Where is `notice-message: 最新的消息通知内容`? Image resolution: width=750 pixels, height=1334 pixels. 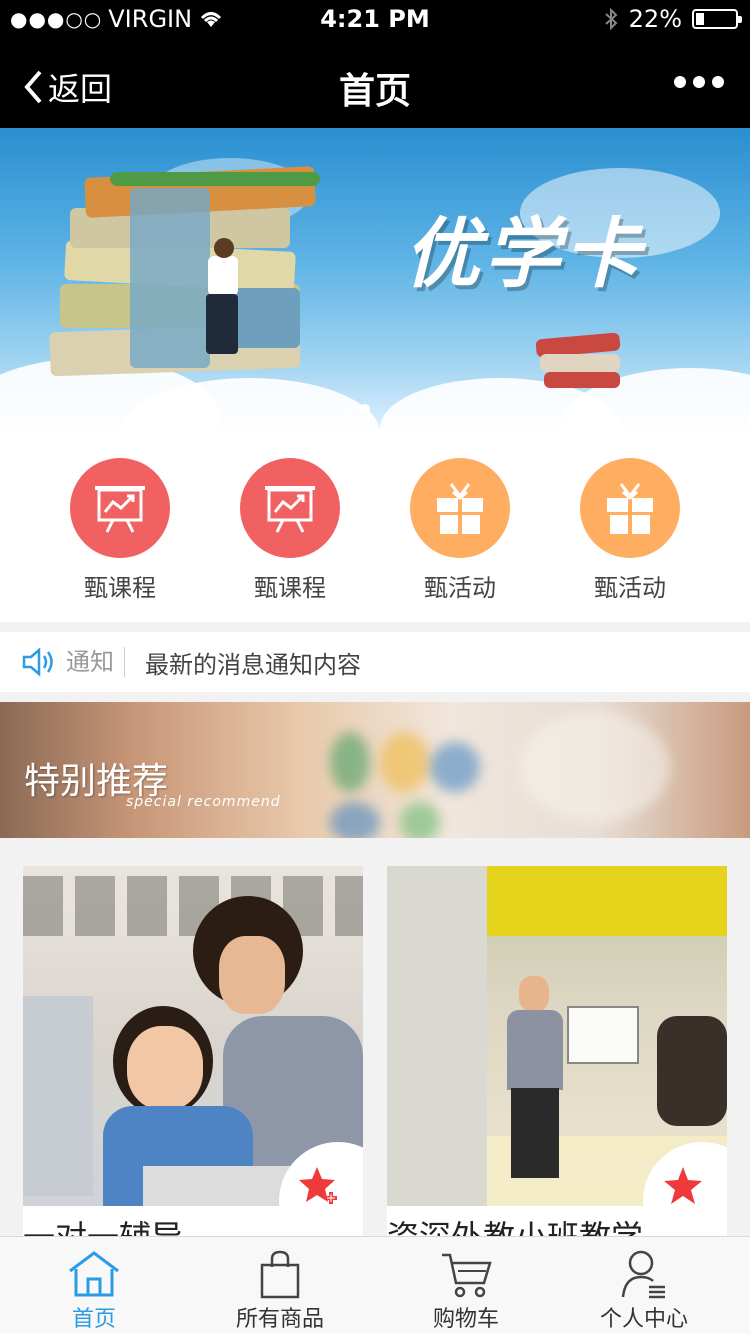
notice-message: 最新的消息通知内容 is located at coordinates (253, 662).